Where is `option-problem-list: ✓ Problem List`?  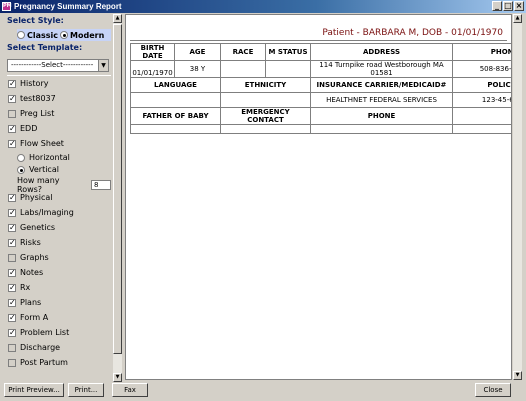 option-problem-list: ✓ Problem List is located at coordinates (38, 332).